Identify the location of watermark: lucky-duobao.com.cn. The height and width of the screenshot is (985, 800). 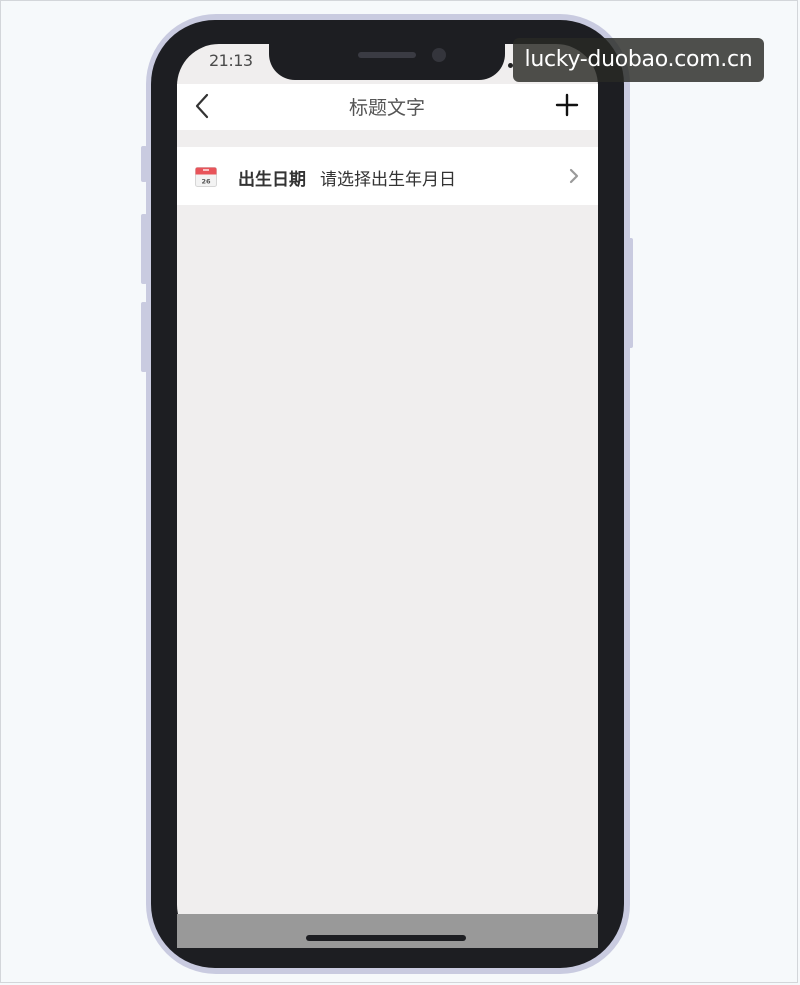
(638, 60).